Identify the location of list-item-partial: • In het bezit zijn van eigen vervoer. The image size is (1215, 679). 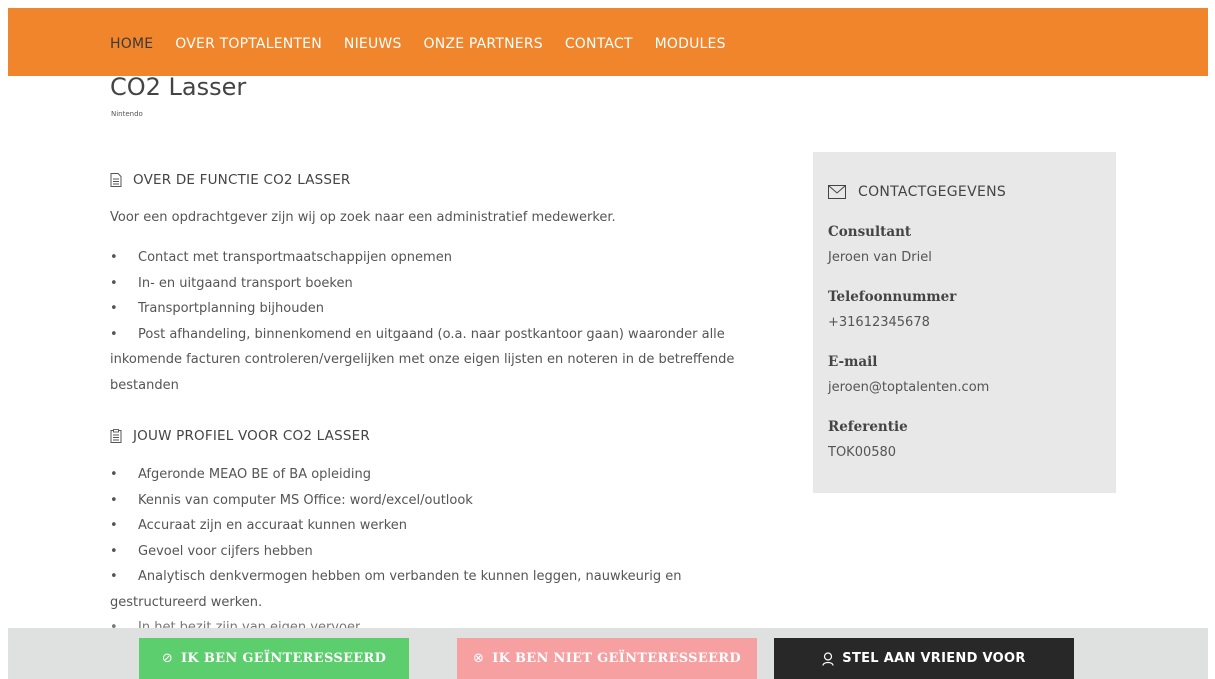
(235, 624).